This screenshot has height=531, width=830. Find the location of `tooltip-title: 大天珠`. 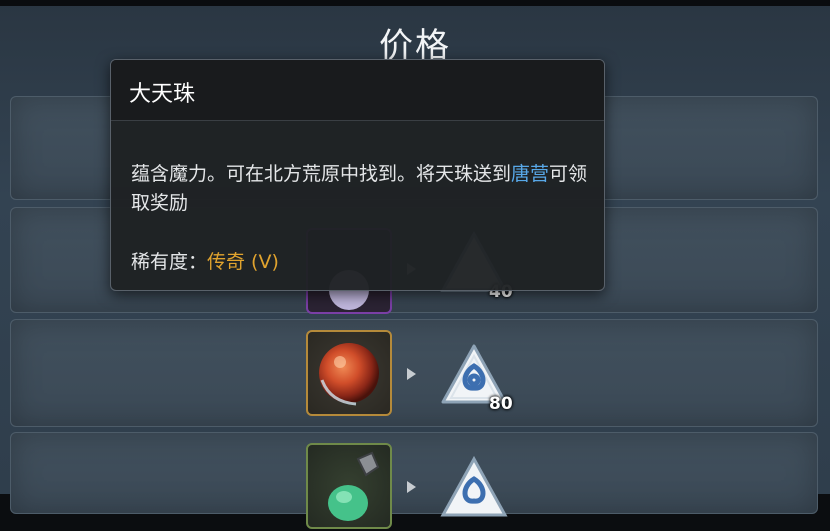

tooltip-title: 大天珠 is located at coordinates (162, 94).